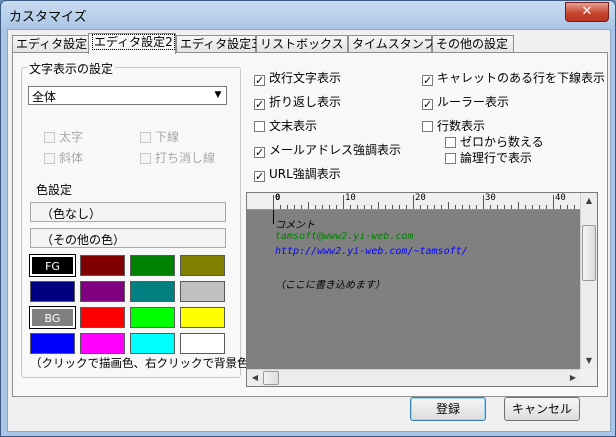  What do you see at coordinates (308, 15) in the screenshot?
I see `title-bar: カスタマイズ ✕` at bounding box center [308, 15].